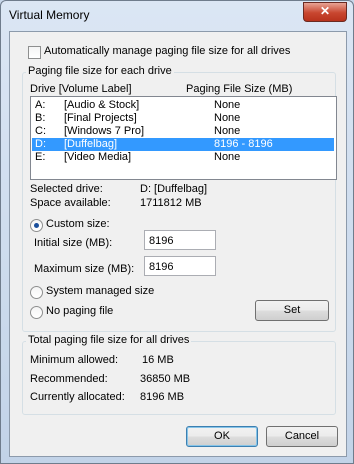  I want to click on paging-size: 8196 - 8196, so click(243, 144).